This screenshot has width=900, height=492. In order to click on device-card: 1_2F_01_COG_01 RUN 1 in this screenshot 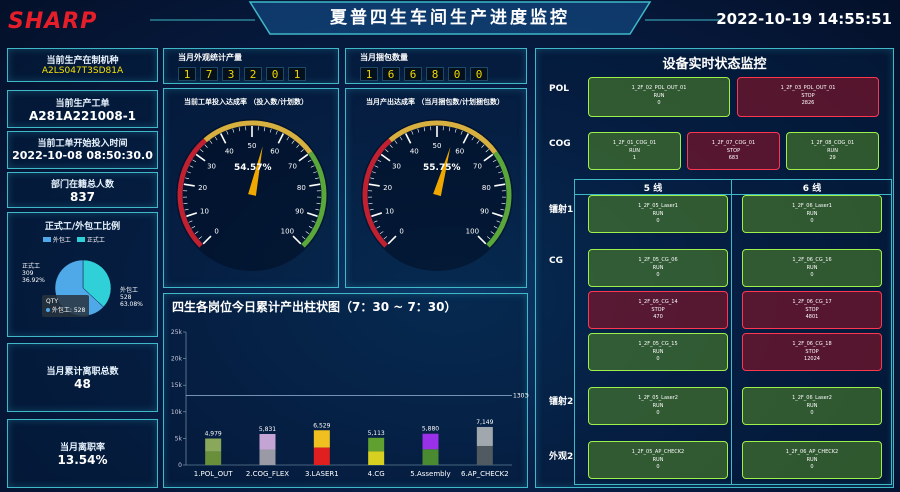, I will do `click(634, 151)`.